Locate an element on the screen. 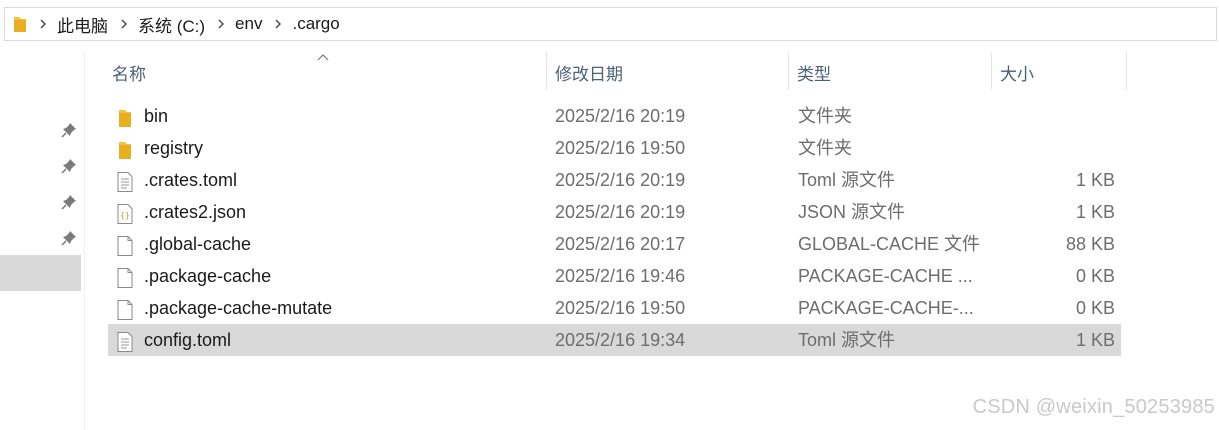  file-date-modified: 2025/2/16 19:46 is located at coordinates (620, 276).